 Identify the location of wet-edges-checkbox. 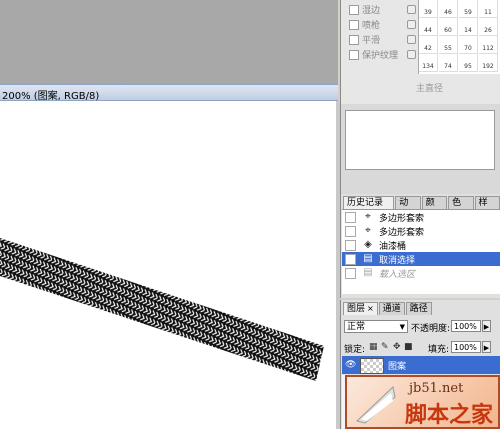
(354, 9).